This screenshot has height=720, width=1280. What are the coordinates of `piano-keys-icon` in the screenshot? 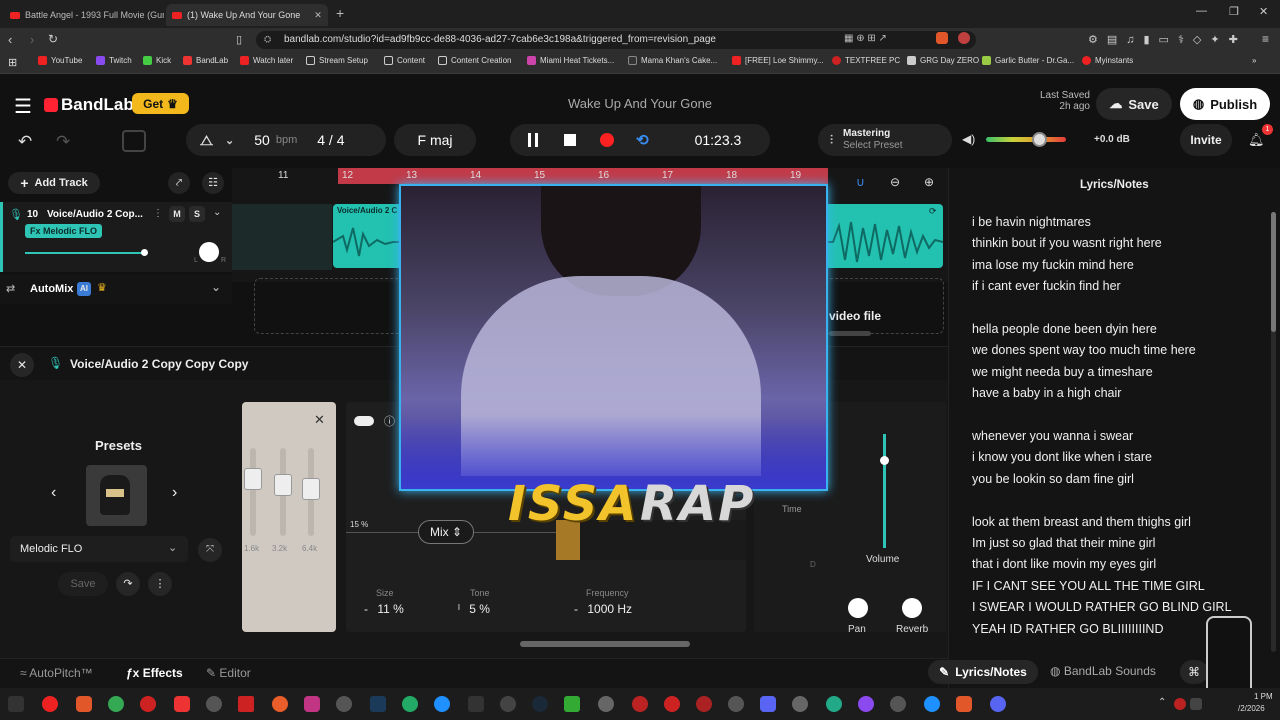 It's located at (134, 141).